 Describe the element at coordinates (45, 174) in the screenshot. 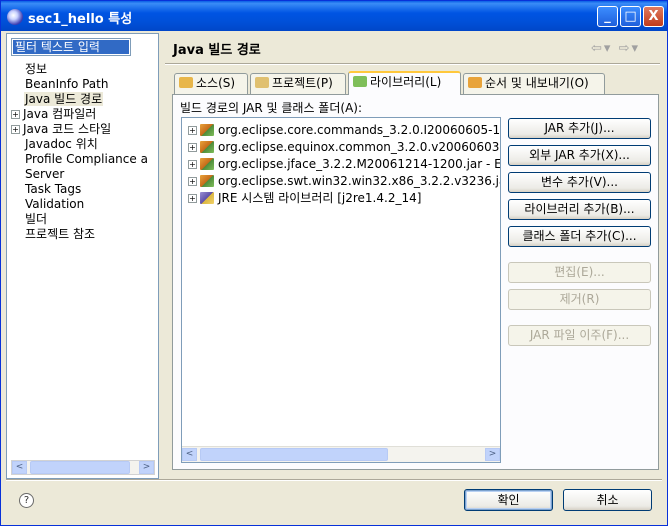

I see `tree-item-label: Server` at that location.